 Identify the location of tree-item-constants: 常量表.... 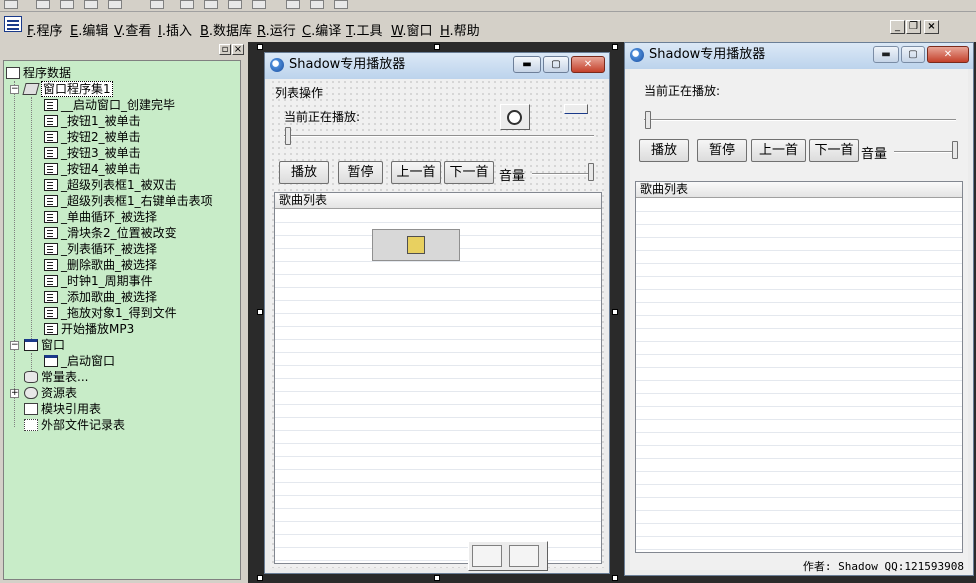
(56, 377).